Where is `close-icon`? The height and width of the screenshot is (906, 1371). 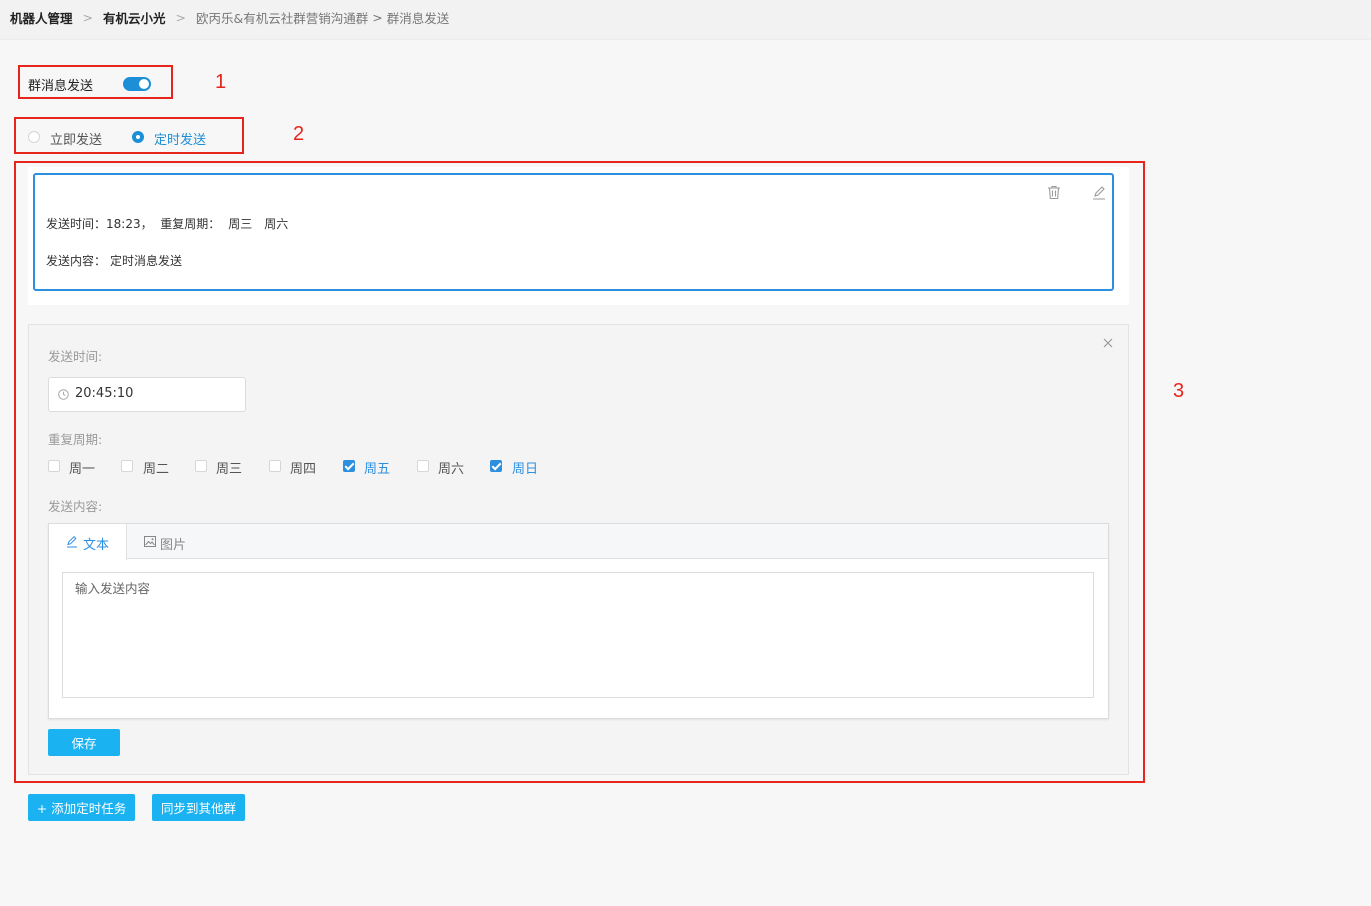
close-icon is located at coordinates (1108, 343).